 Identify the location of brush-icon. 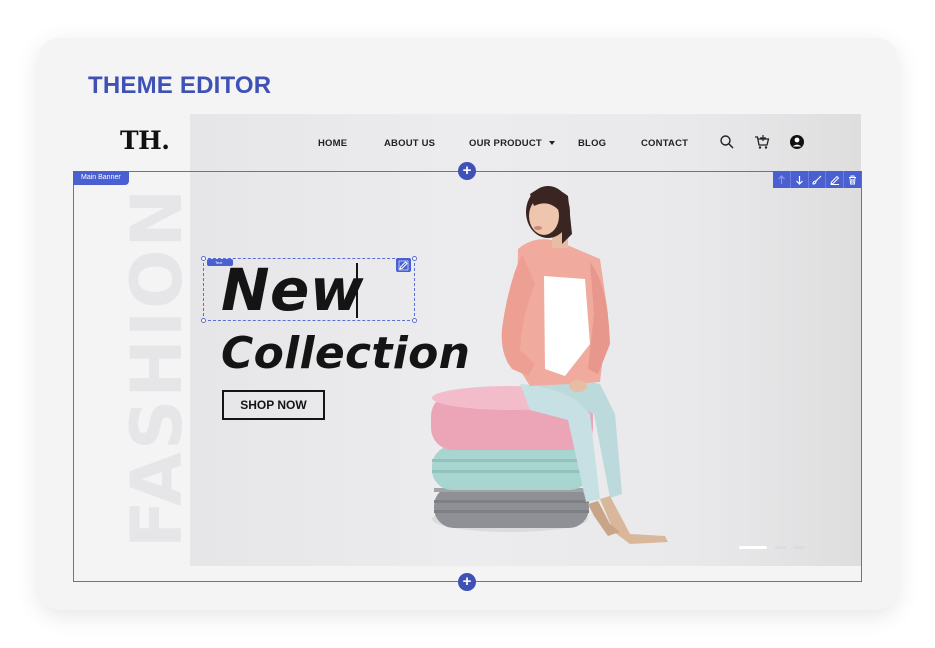
(816, 179).